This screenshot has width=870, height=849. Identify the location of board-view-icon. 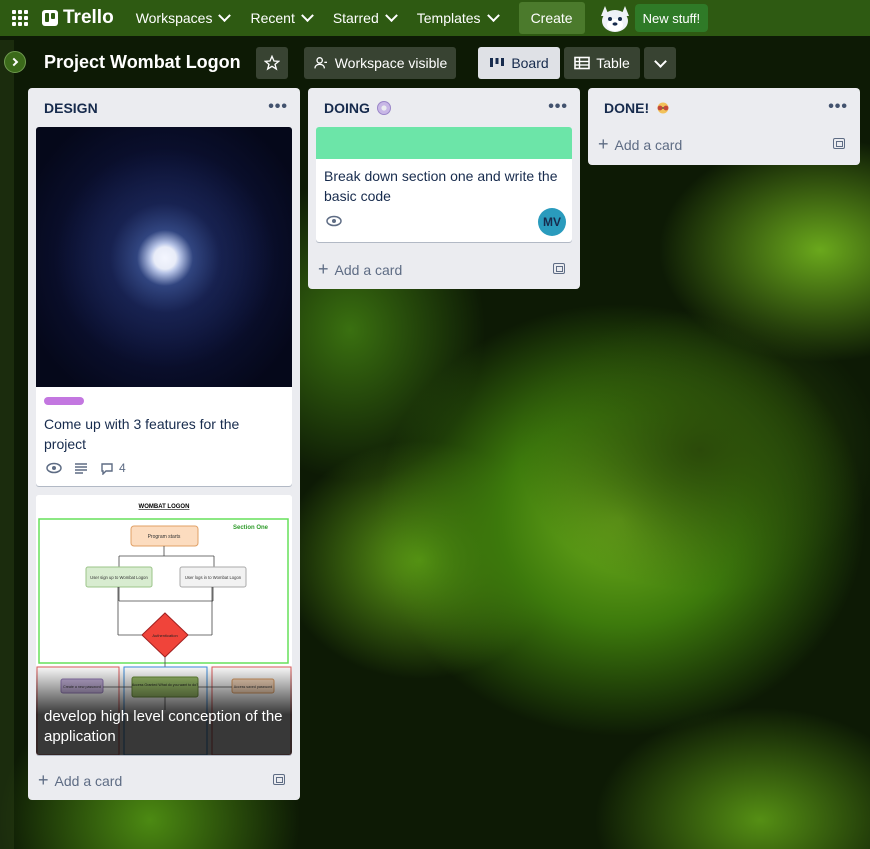
(497, 62).